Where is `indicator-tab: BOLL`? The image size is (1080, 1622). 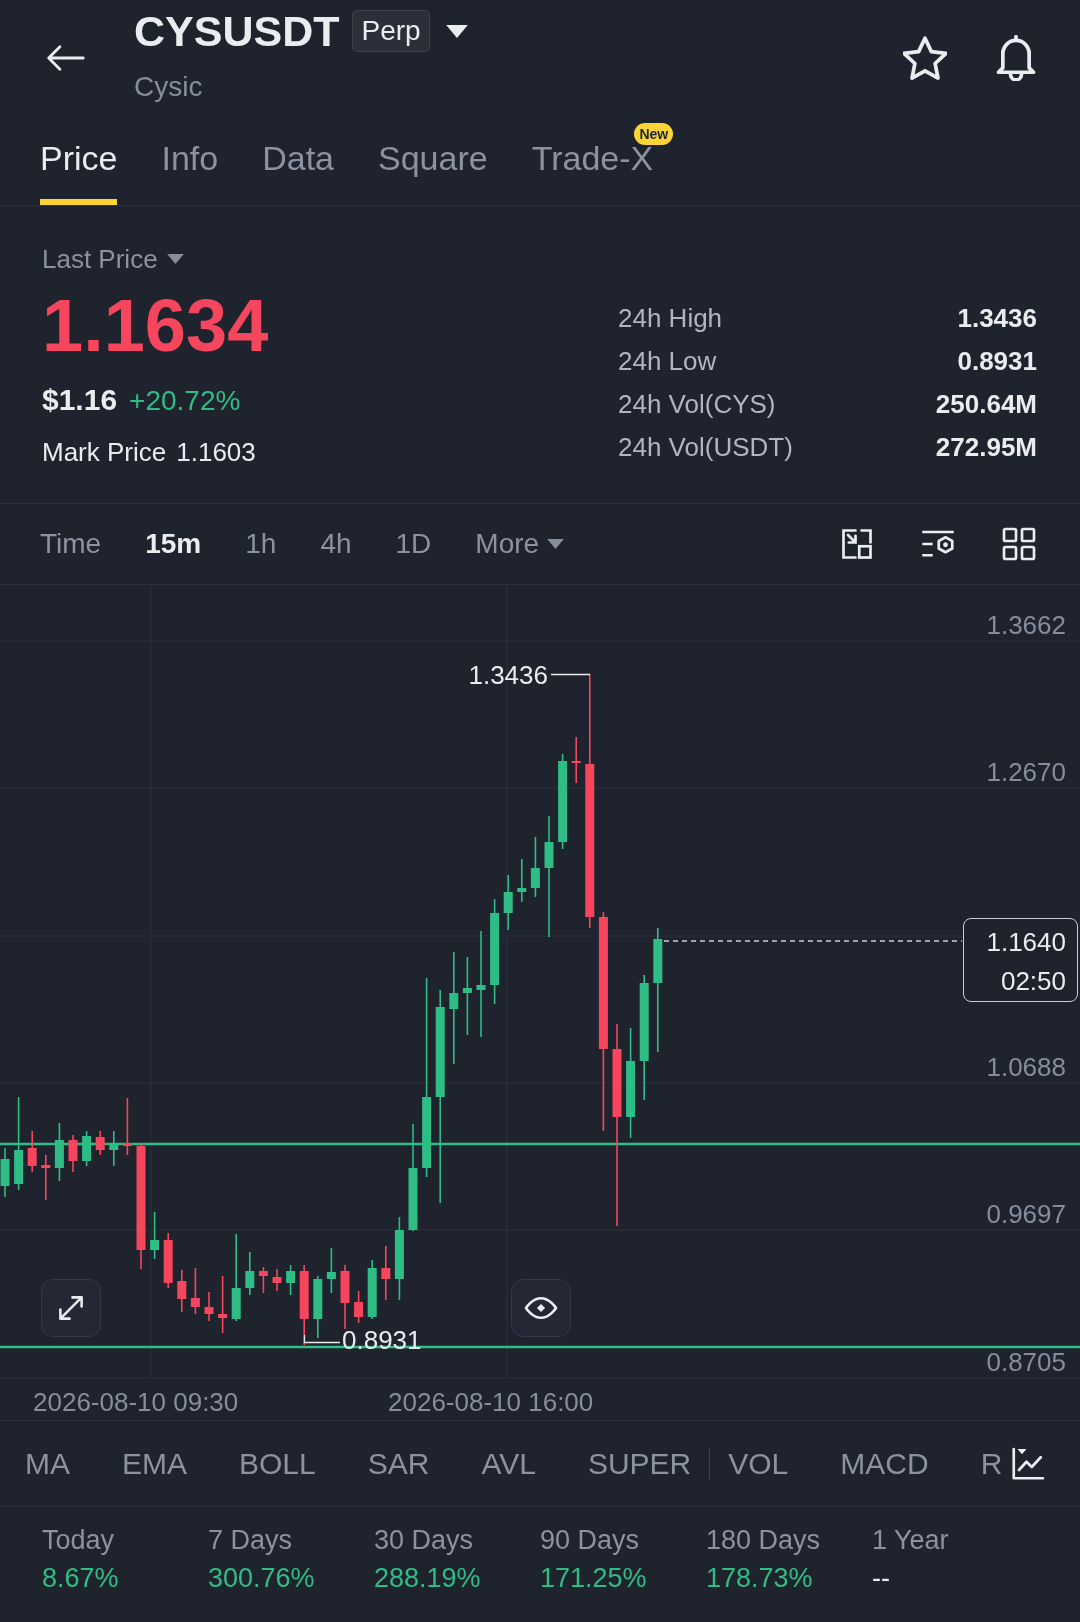
indicator-tab: BOLL is located at coordinates (277, 1463).